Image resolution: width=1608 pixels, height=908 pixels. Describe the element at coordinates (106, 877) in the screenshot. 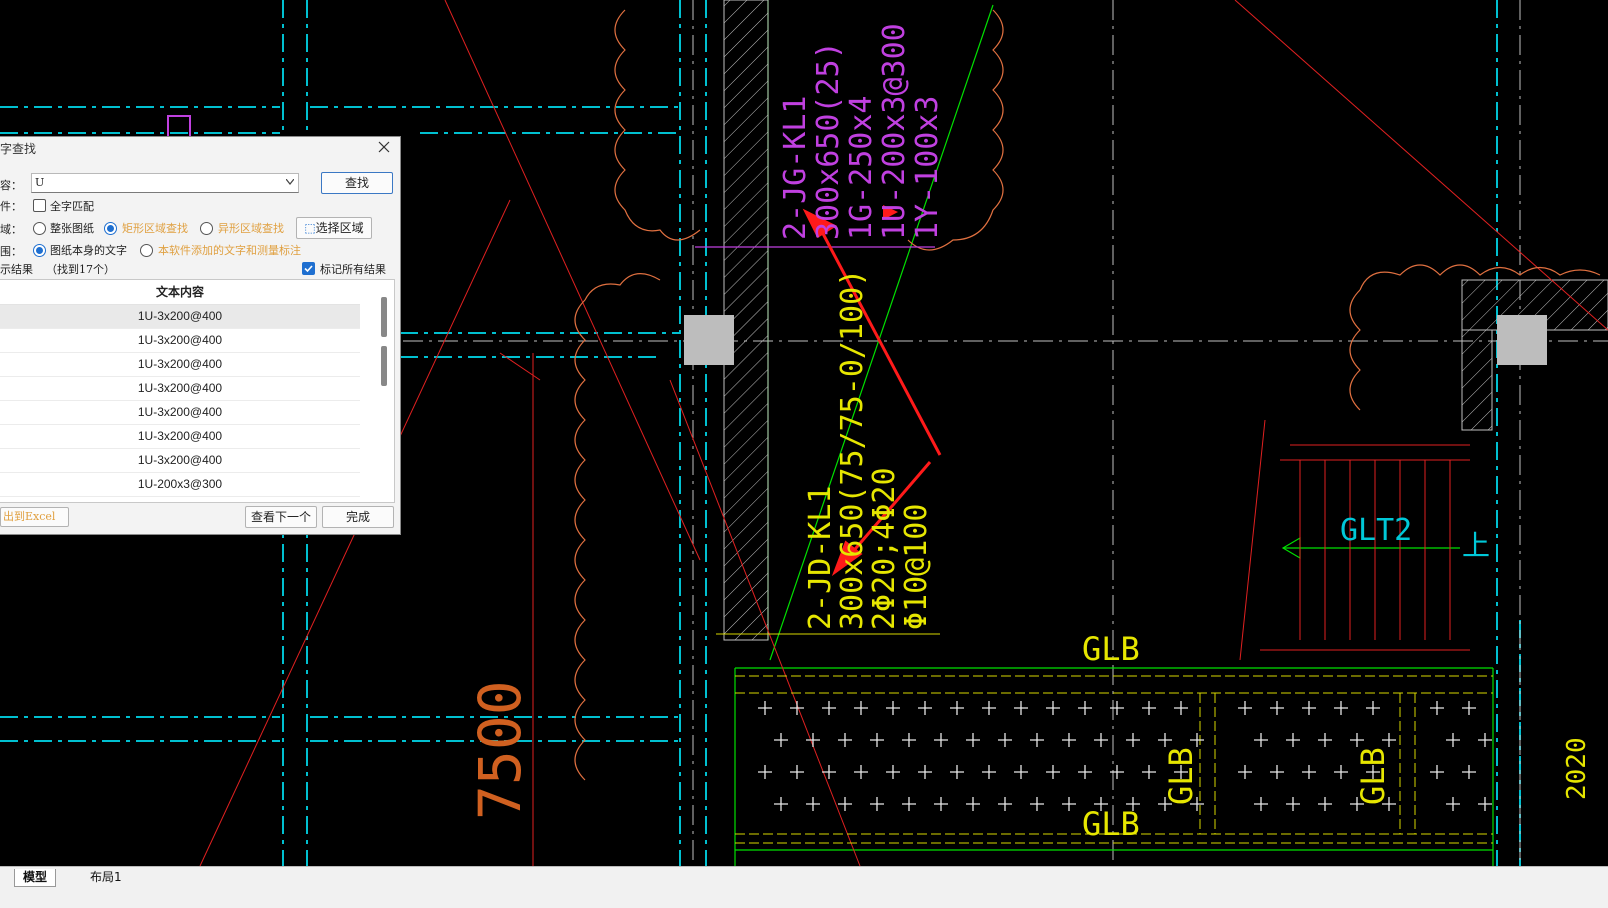

I see `tab-layout1: 布局1` at that location.